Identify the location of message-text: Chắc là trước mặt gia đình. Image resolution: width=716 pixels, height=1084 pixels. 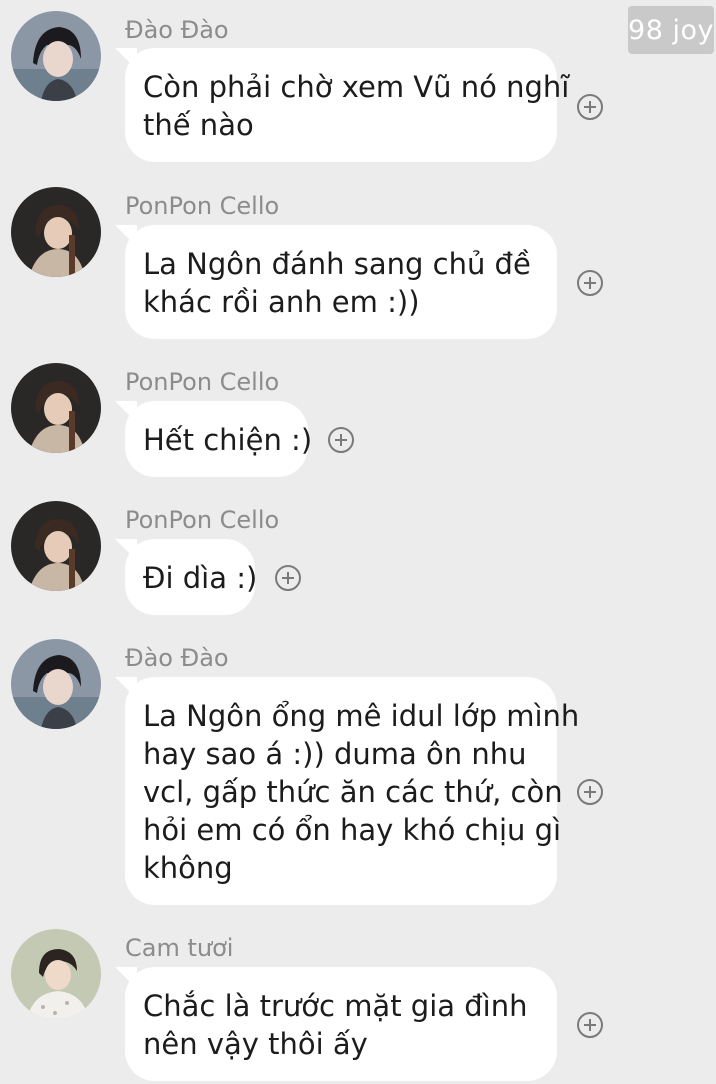
(335, 1006).